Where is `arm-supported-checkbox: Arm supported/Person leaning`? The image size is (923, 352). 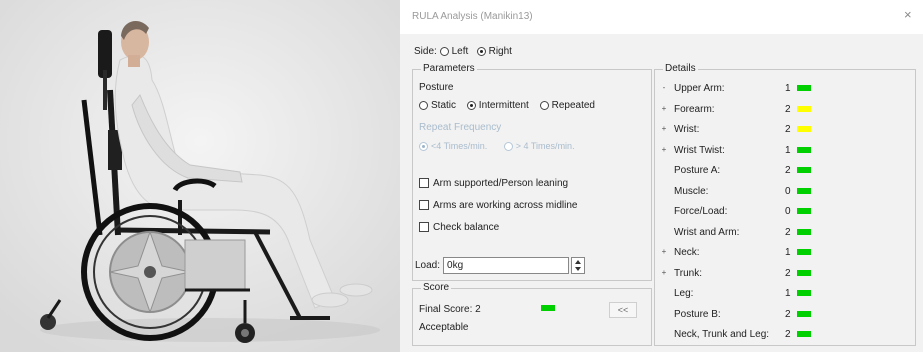
arm-supported-checkbox: Arm supported/Person leaning is located at coordinates (493, 183).